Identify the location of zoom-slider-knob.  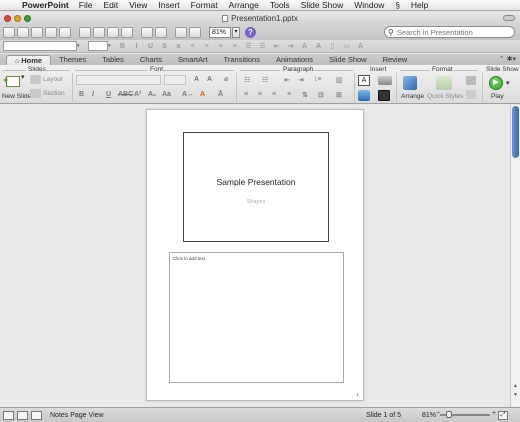
(449, 414).